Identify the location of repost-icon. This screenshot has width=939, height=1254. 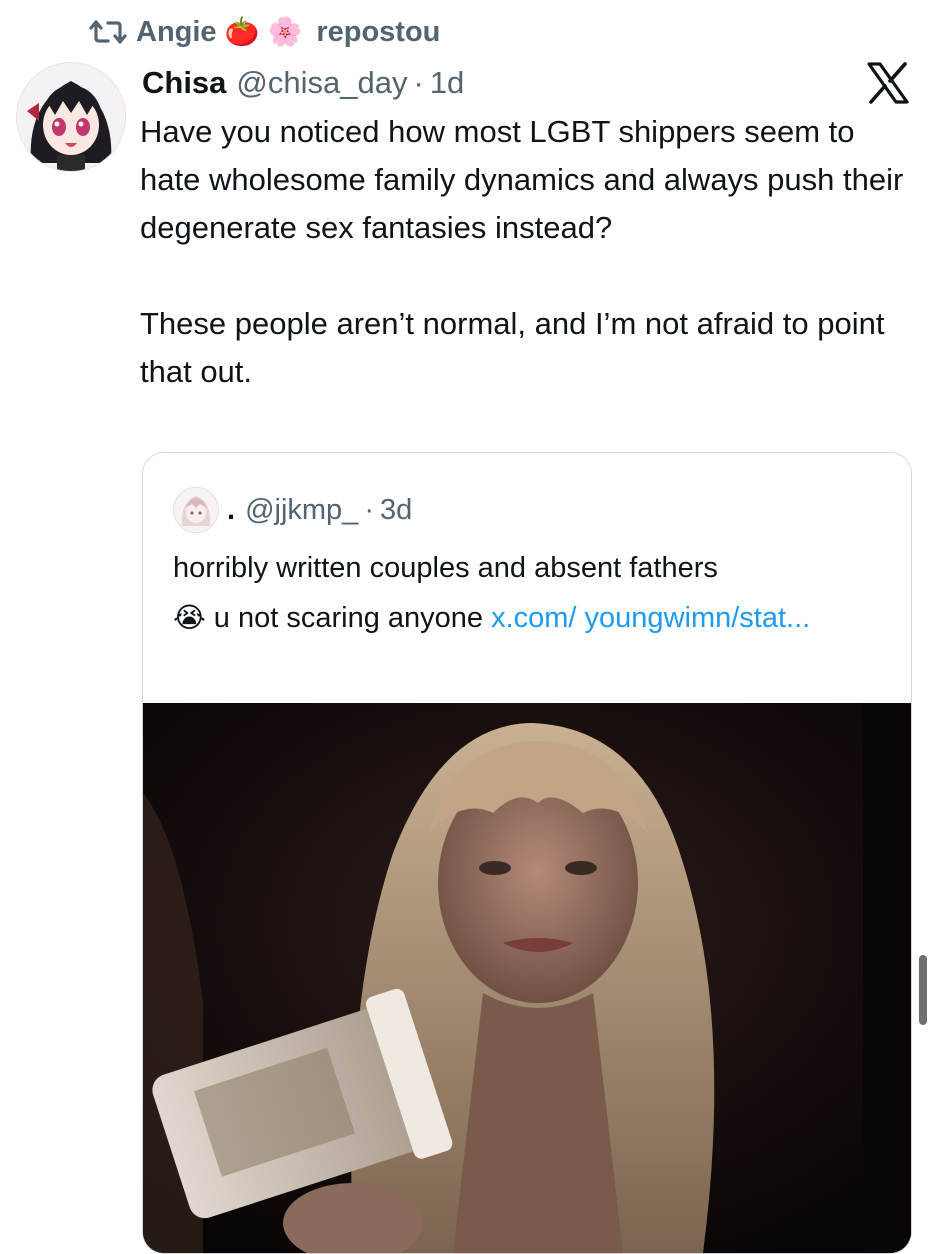
(108, 32).